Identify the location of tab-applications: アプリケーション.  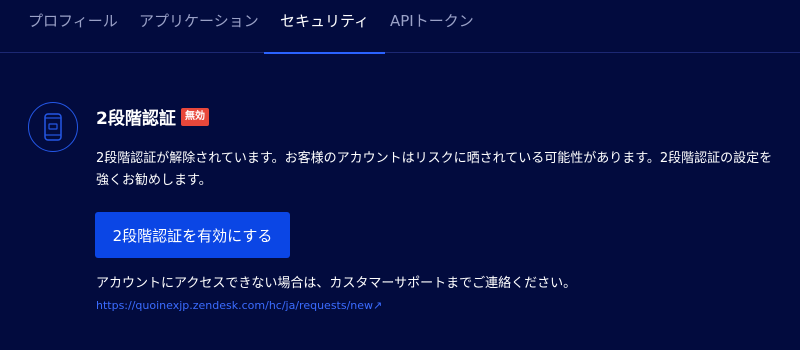
(199, 26).